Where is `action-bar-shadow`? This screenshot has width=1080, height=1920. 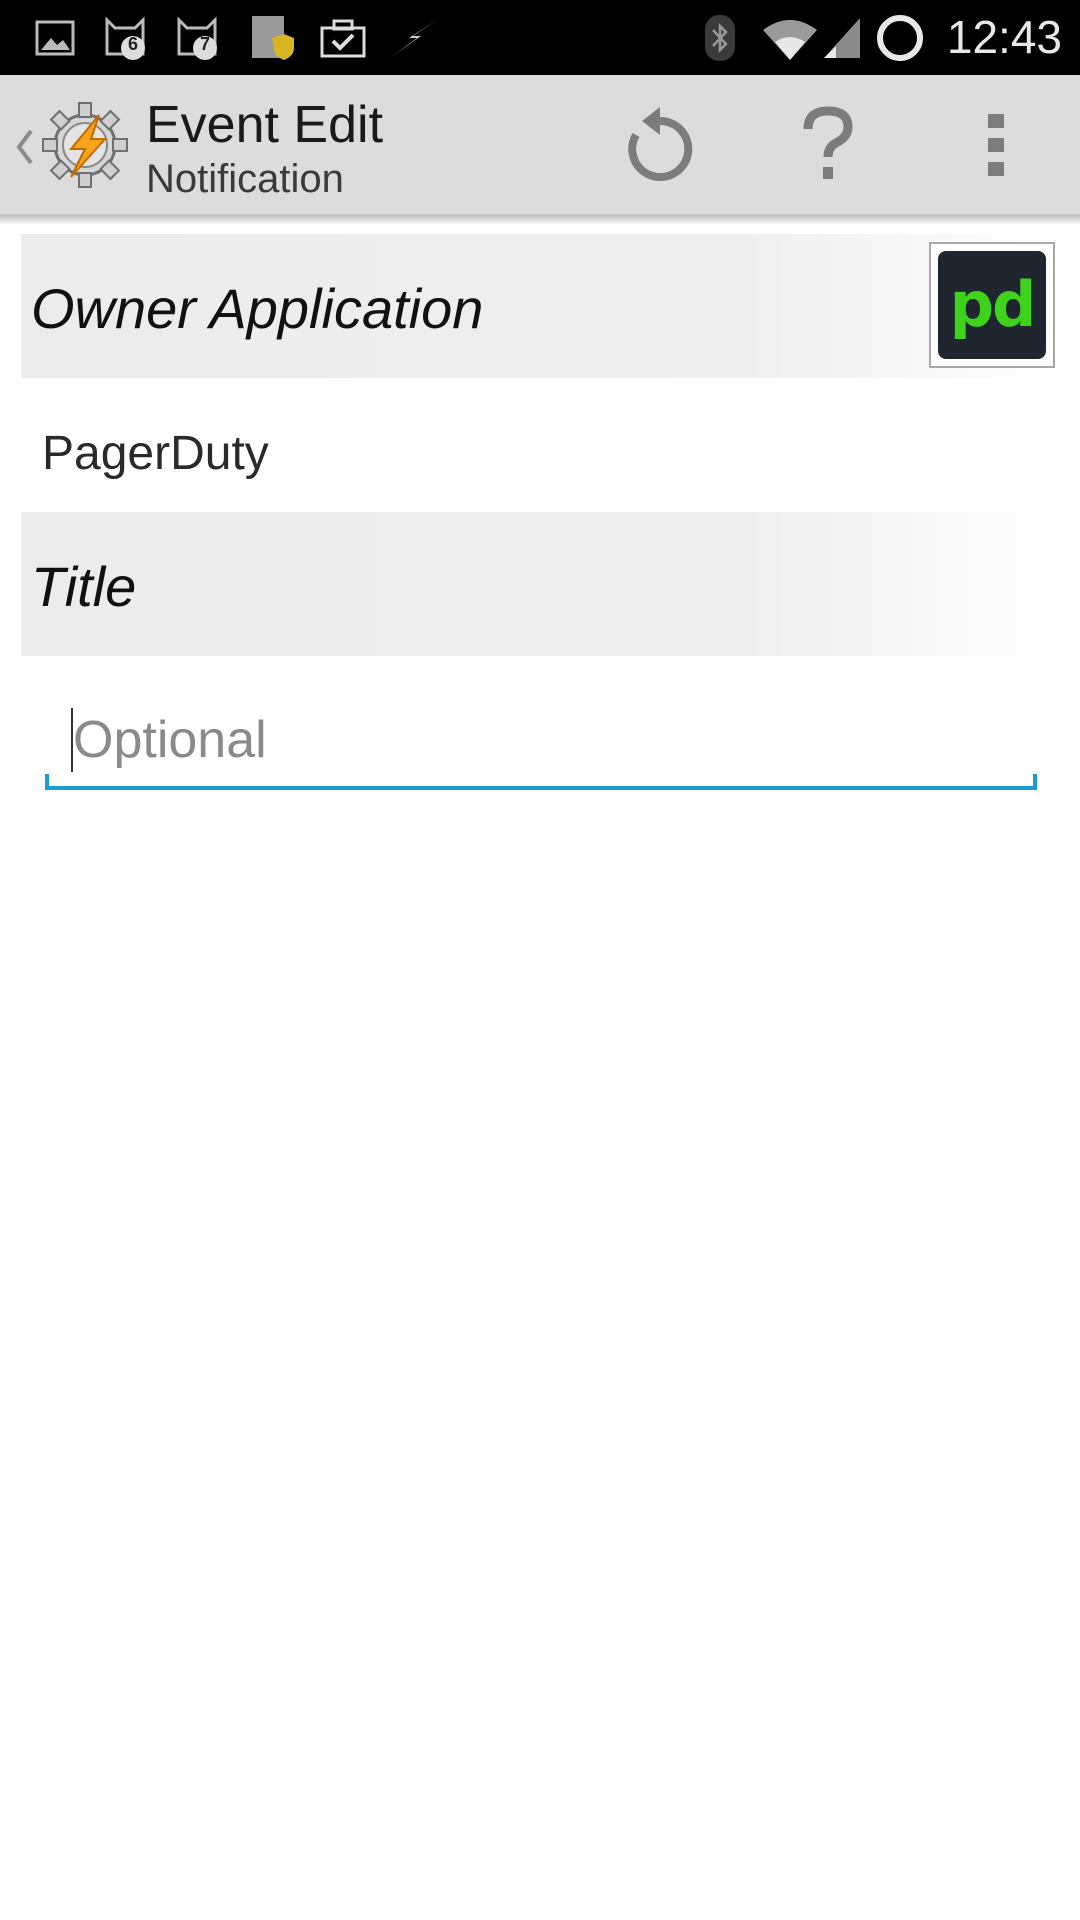 action-bar-shadow is located at coordinates (540, 220).